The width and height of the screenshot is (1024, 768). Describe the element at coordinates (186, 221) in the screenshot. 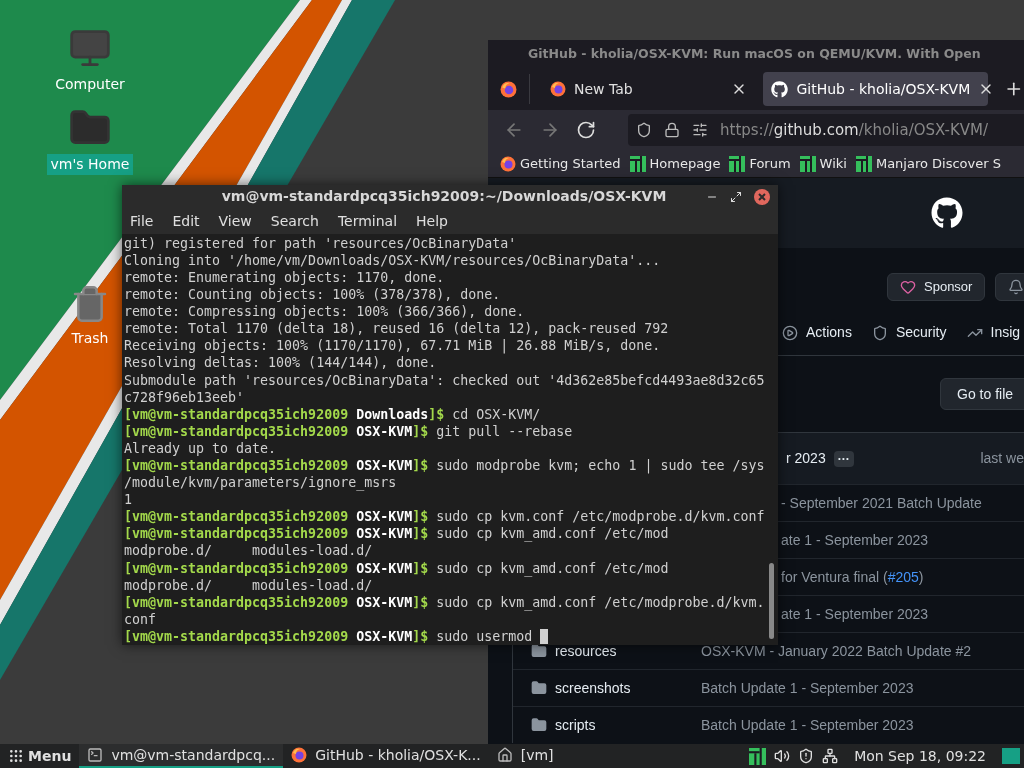

I see `menu-item: Edit` at that location.